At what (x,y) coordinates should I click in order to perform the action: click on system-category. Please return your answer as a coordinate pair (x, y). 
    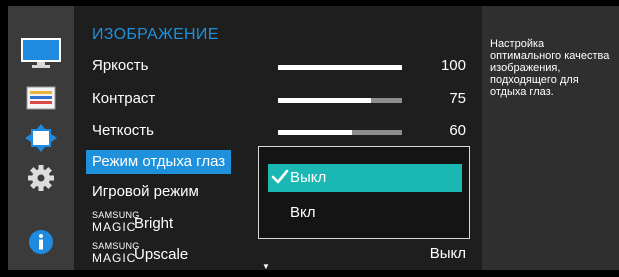
    Looking at the image, I should click on (41, 178).